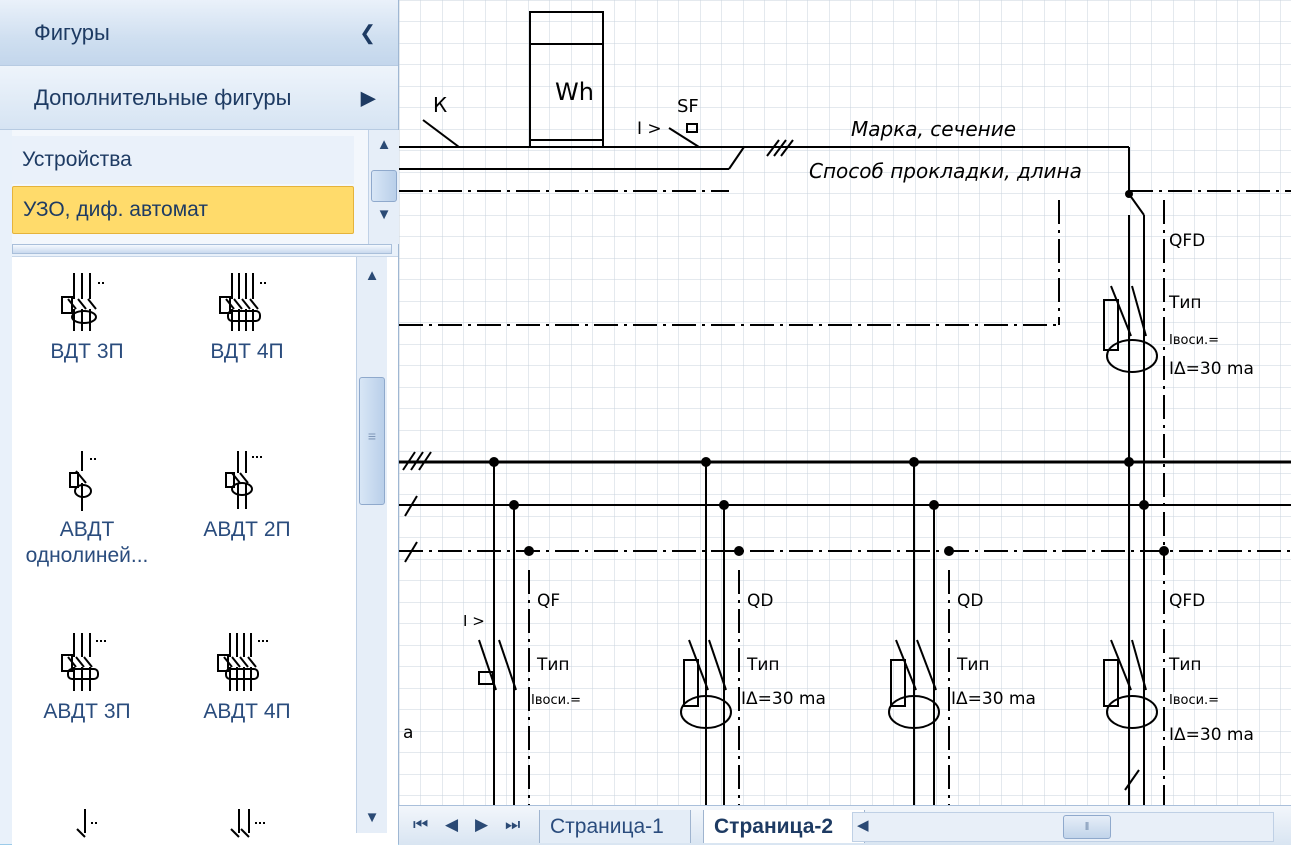 The image size is (1291, 845). I want to click on shape-label: ВДТ 4П, so click(247, 351).